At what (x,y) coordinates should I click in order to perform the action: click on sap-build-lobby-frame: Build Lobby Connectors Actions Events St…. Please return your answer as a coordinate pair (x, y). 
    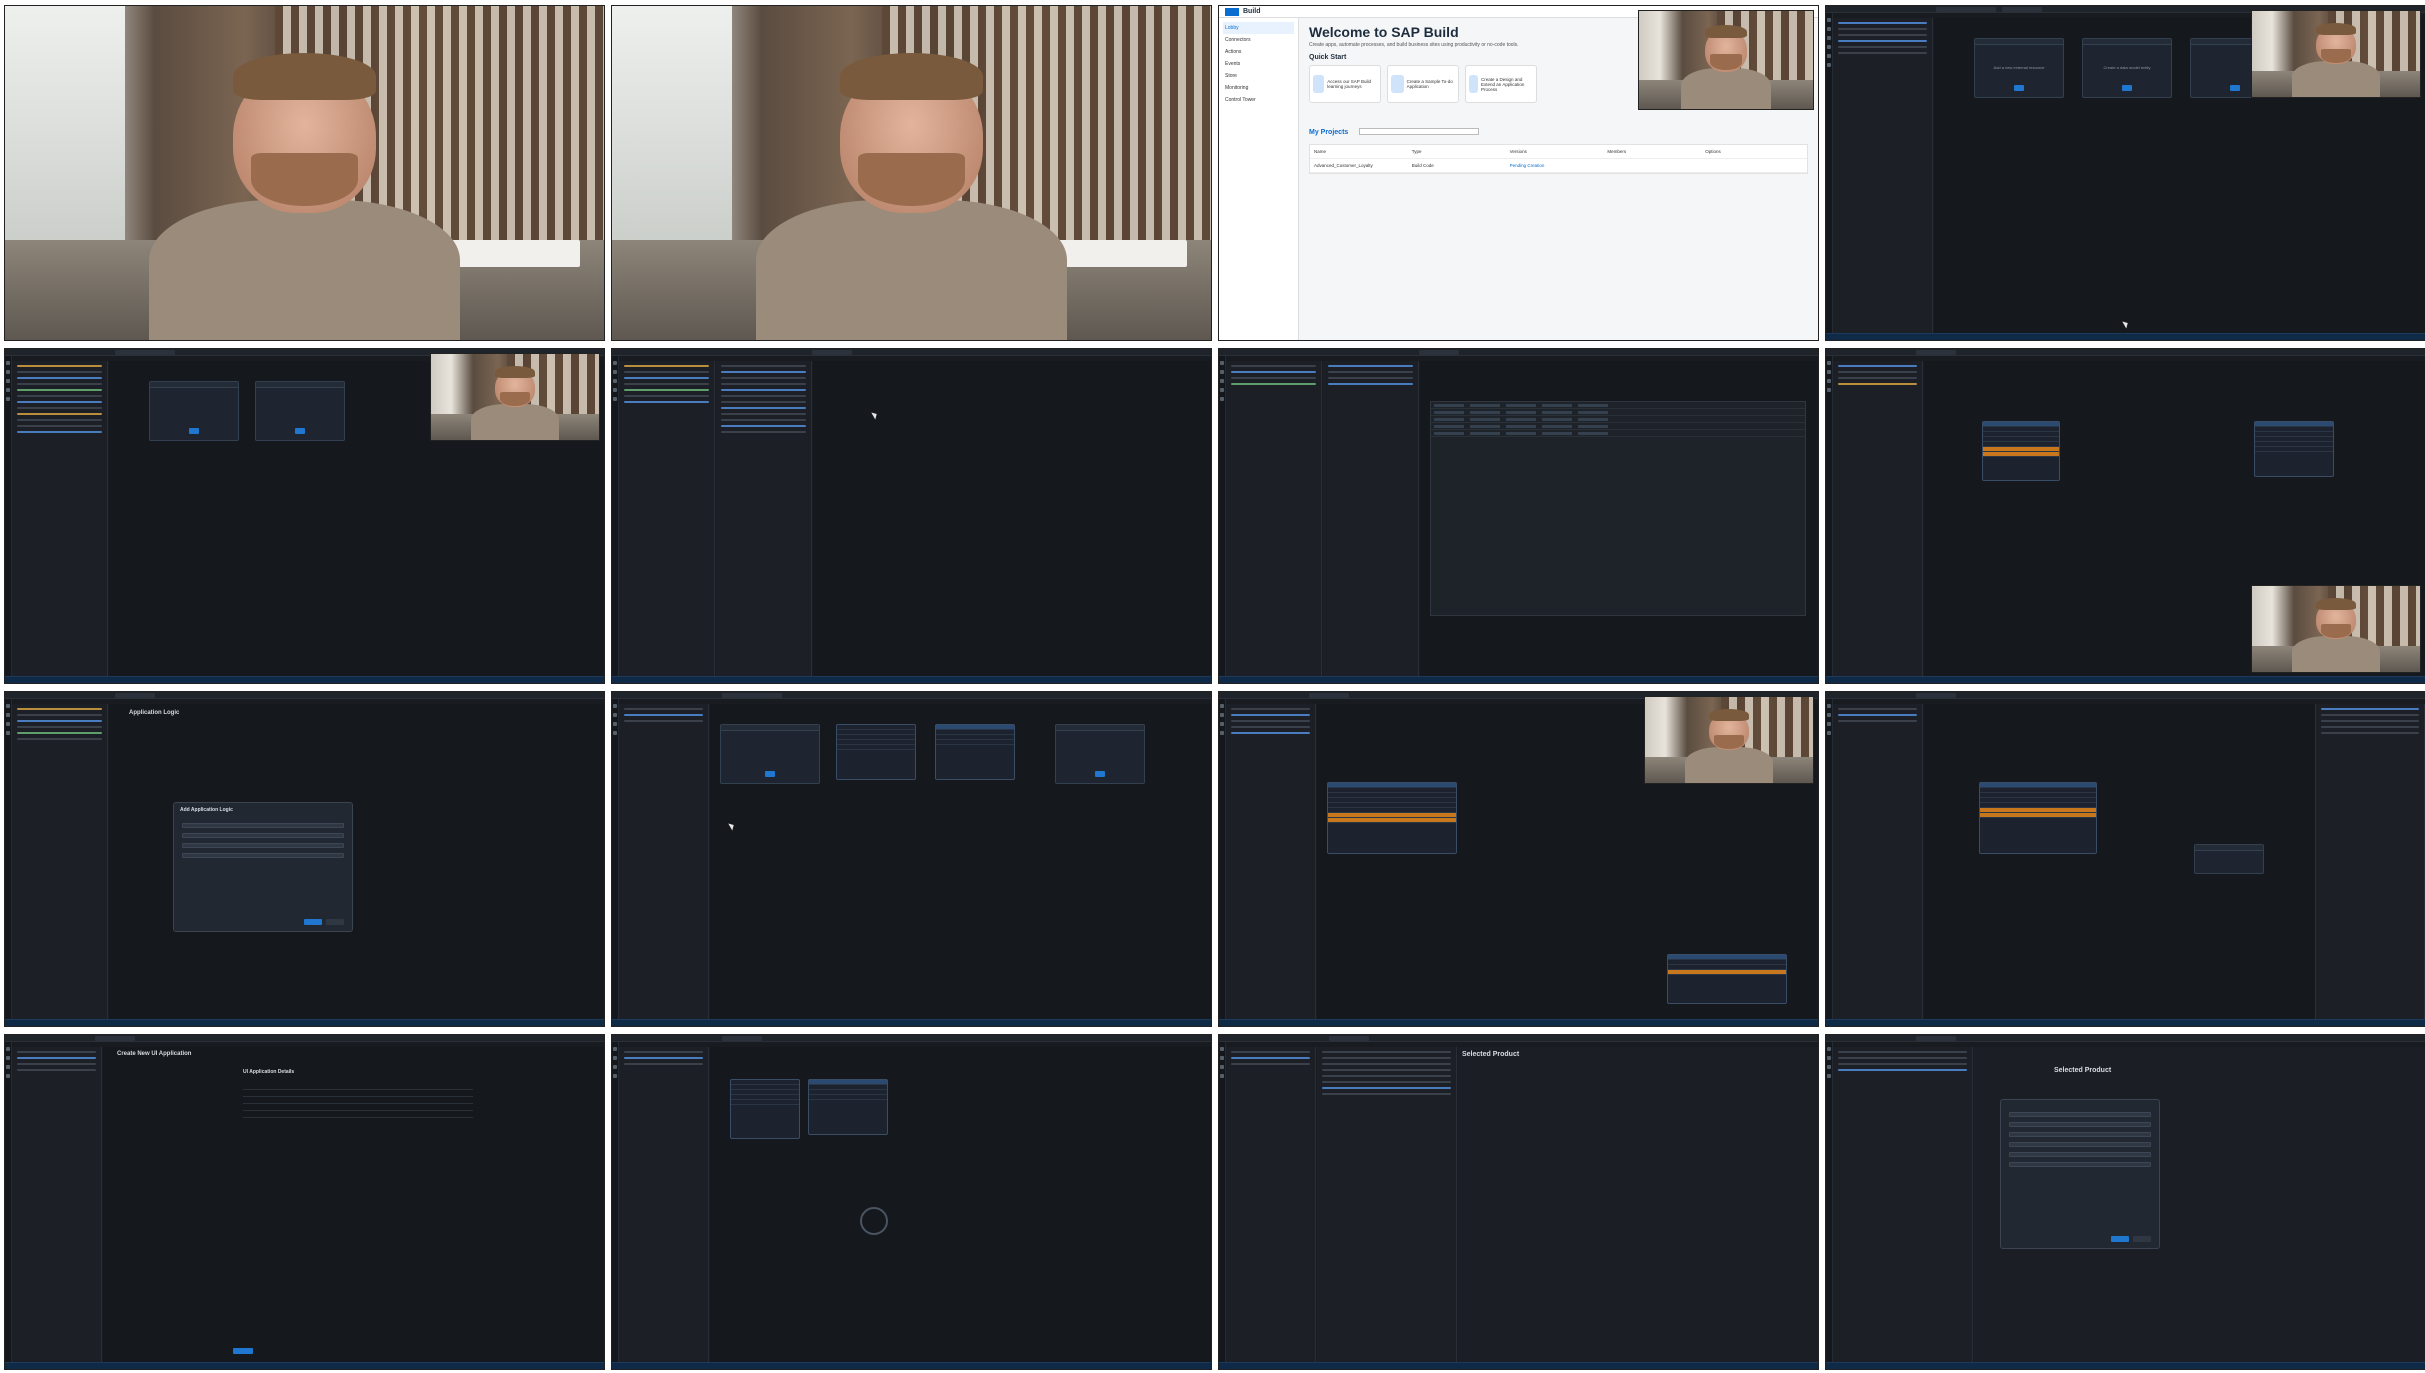
    Looking at the image, I should click on (1518, 173).